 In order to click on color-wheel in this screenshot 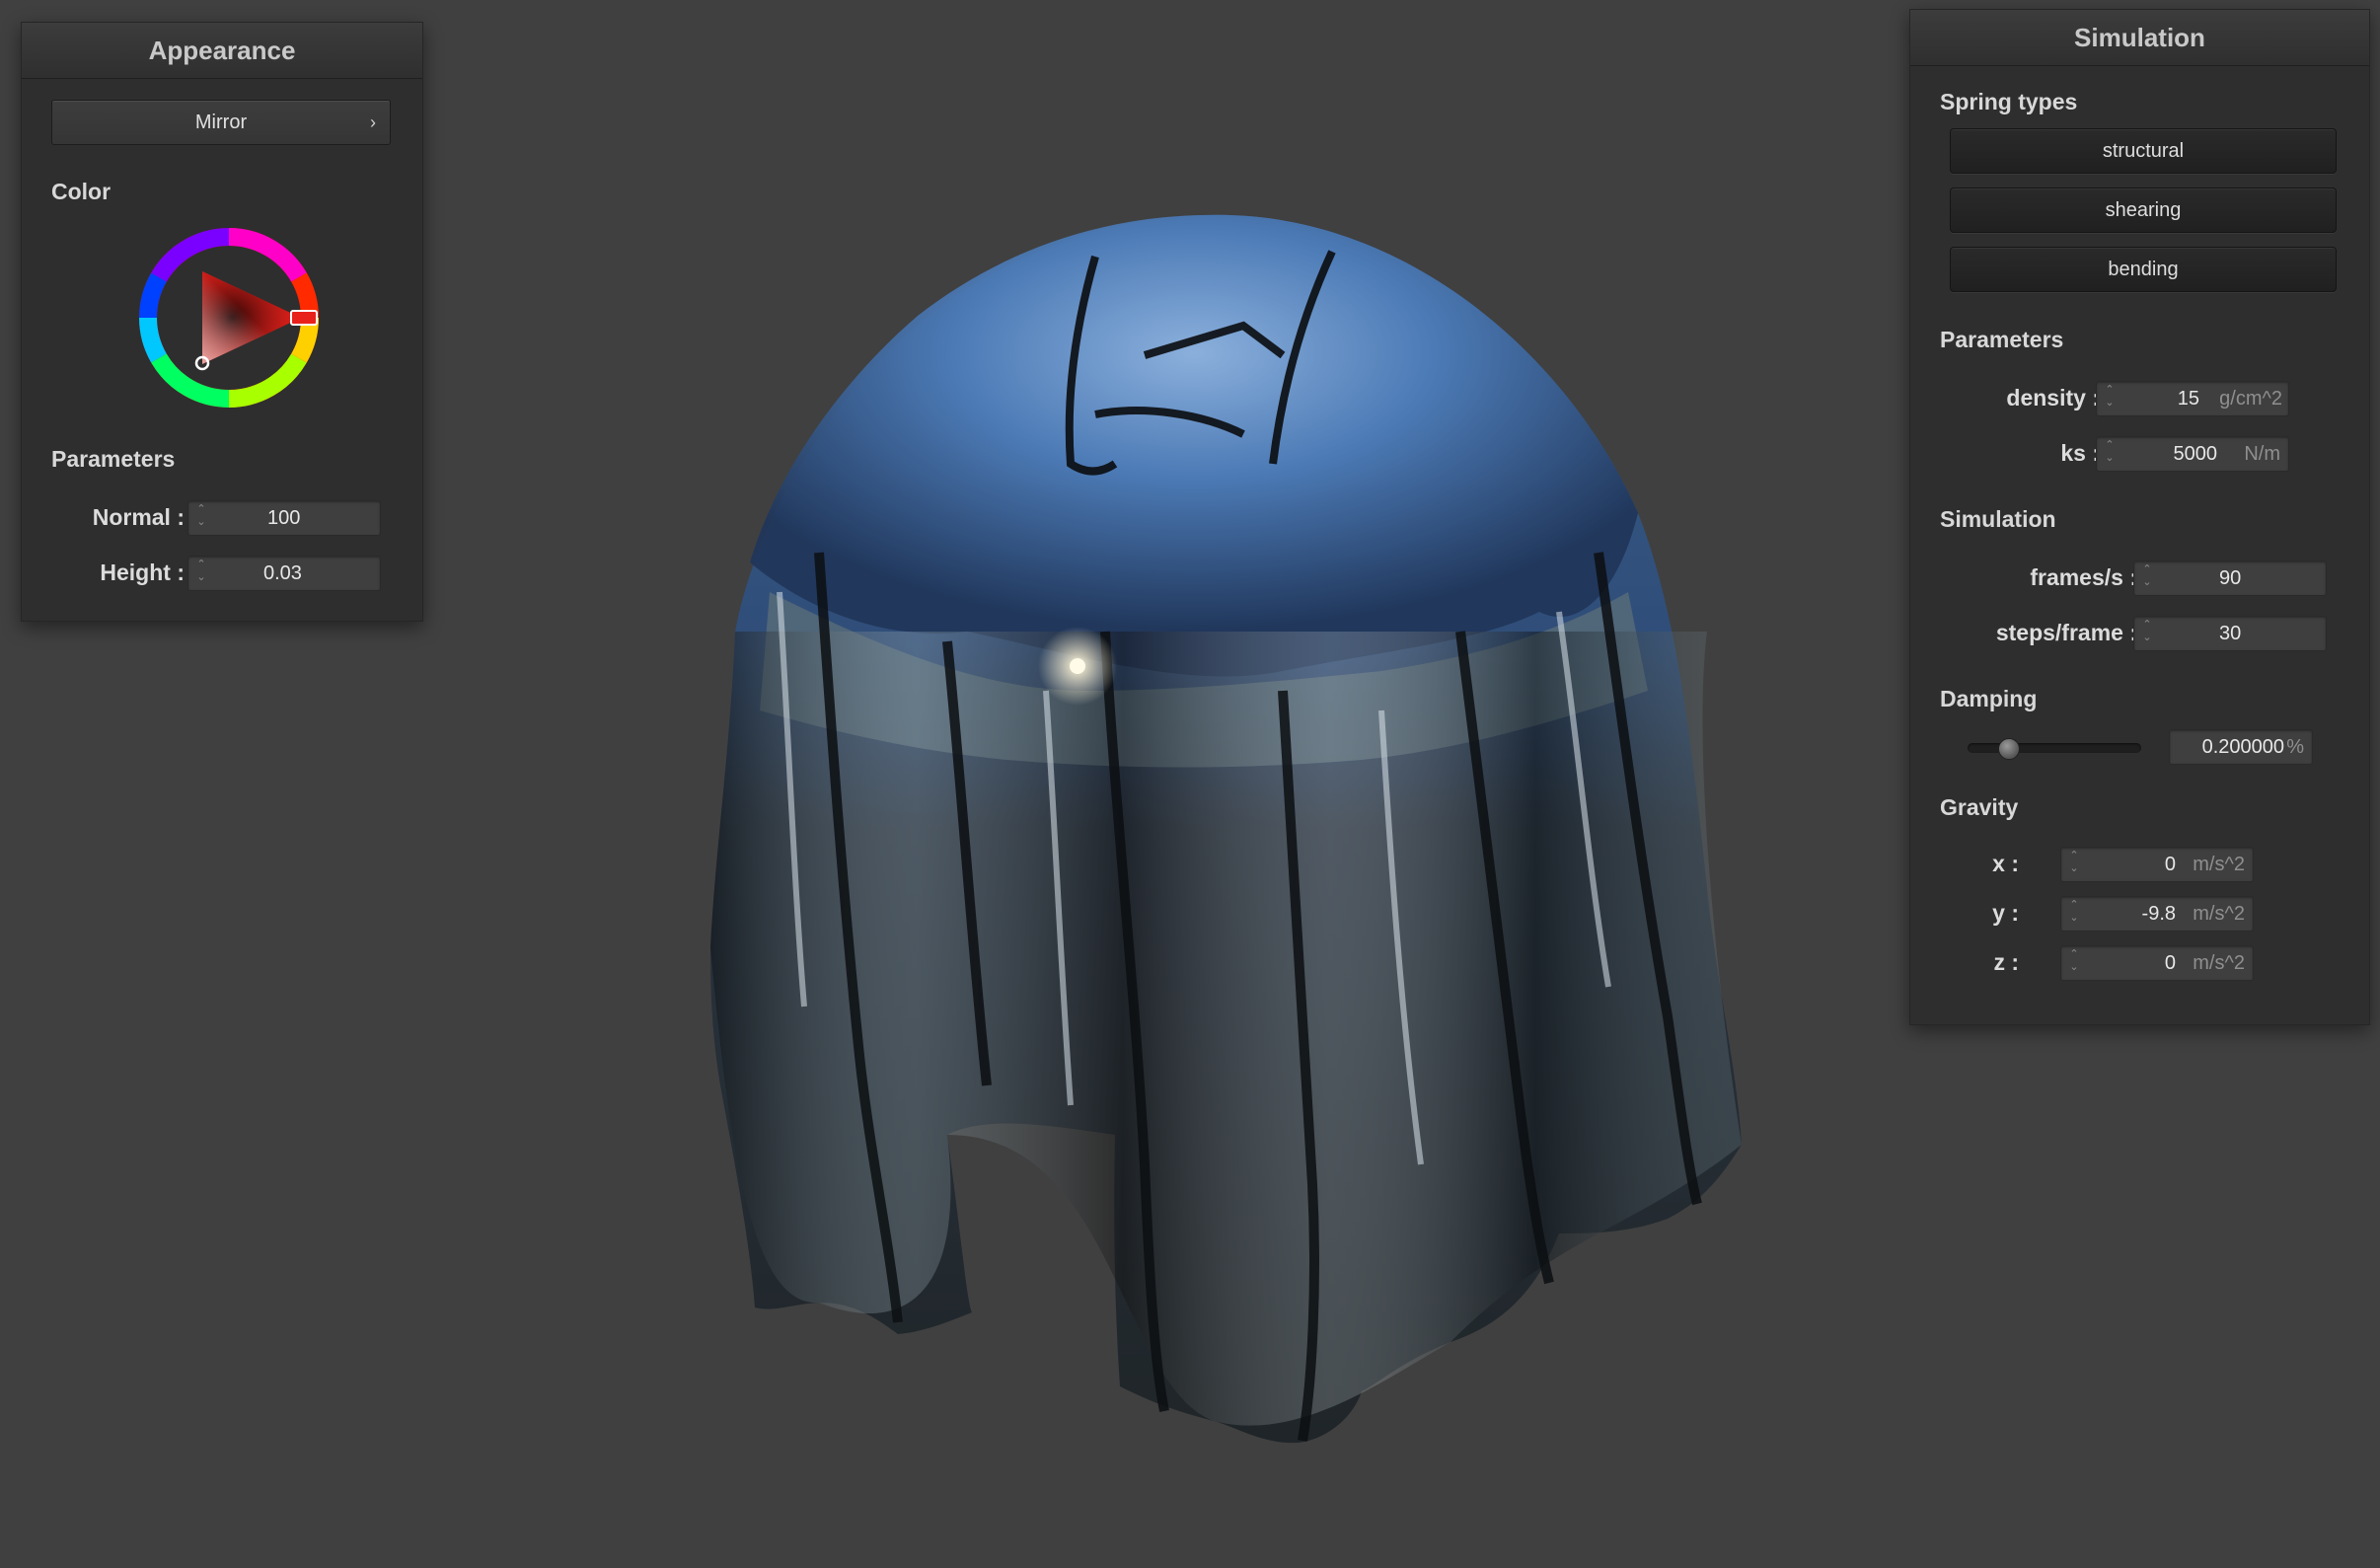, I will do `click(229, 318)`.